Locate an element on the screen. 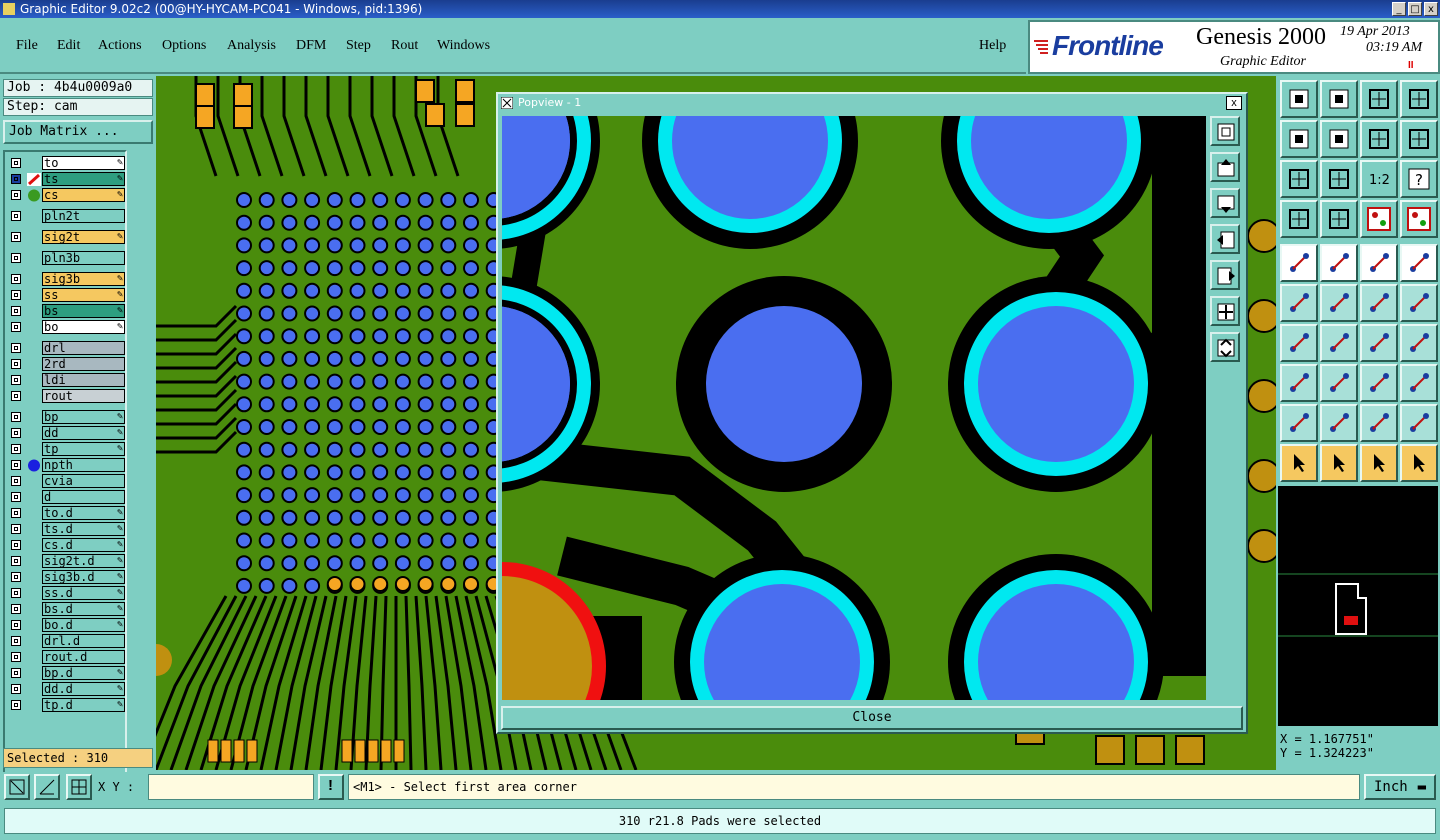 Image resolution: width=1440 pixels, height=840 pixels. layer-row-ss-d: ss.d ✎ is located at coordinates (66, 593).